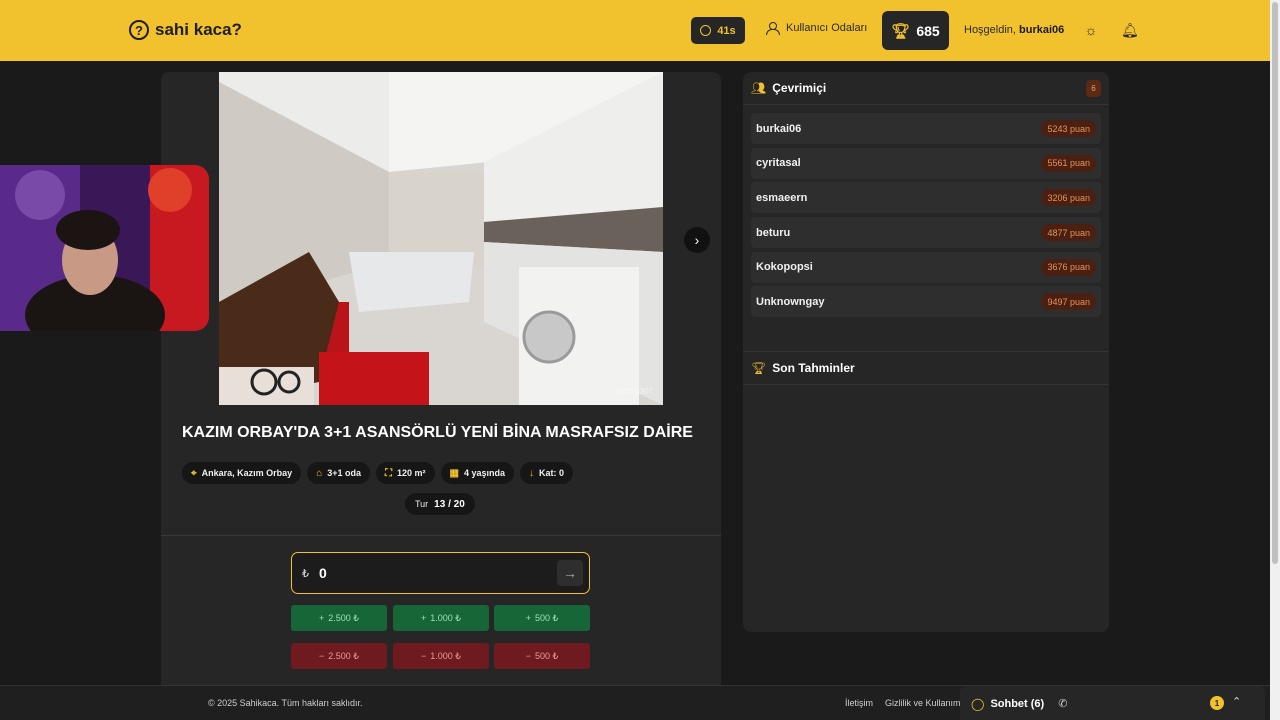  Describe the element at coordinates (1112, 703) in the screenshot. I see `chat-bar: ◯ Sohbet (6) ✆ 1 ⌃` at that location.